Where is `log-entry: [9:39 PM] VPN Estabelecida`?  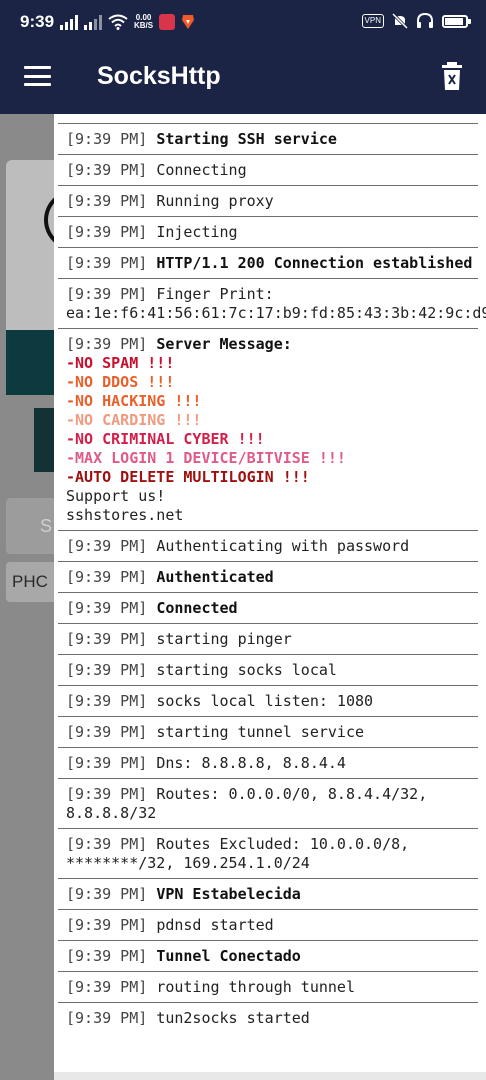 log-entry: [9:39 PM] VPN Estabelecida is located at coordinates (268, 893).